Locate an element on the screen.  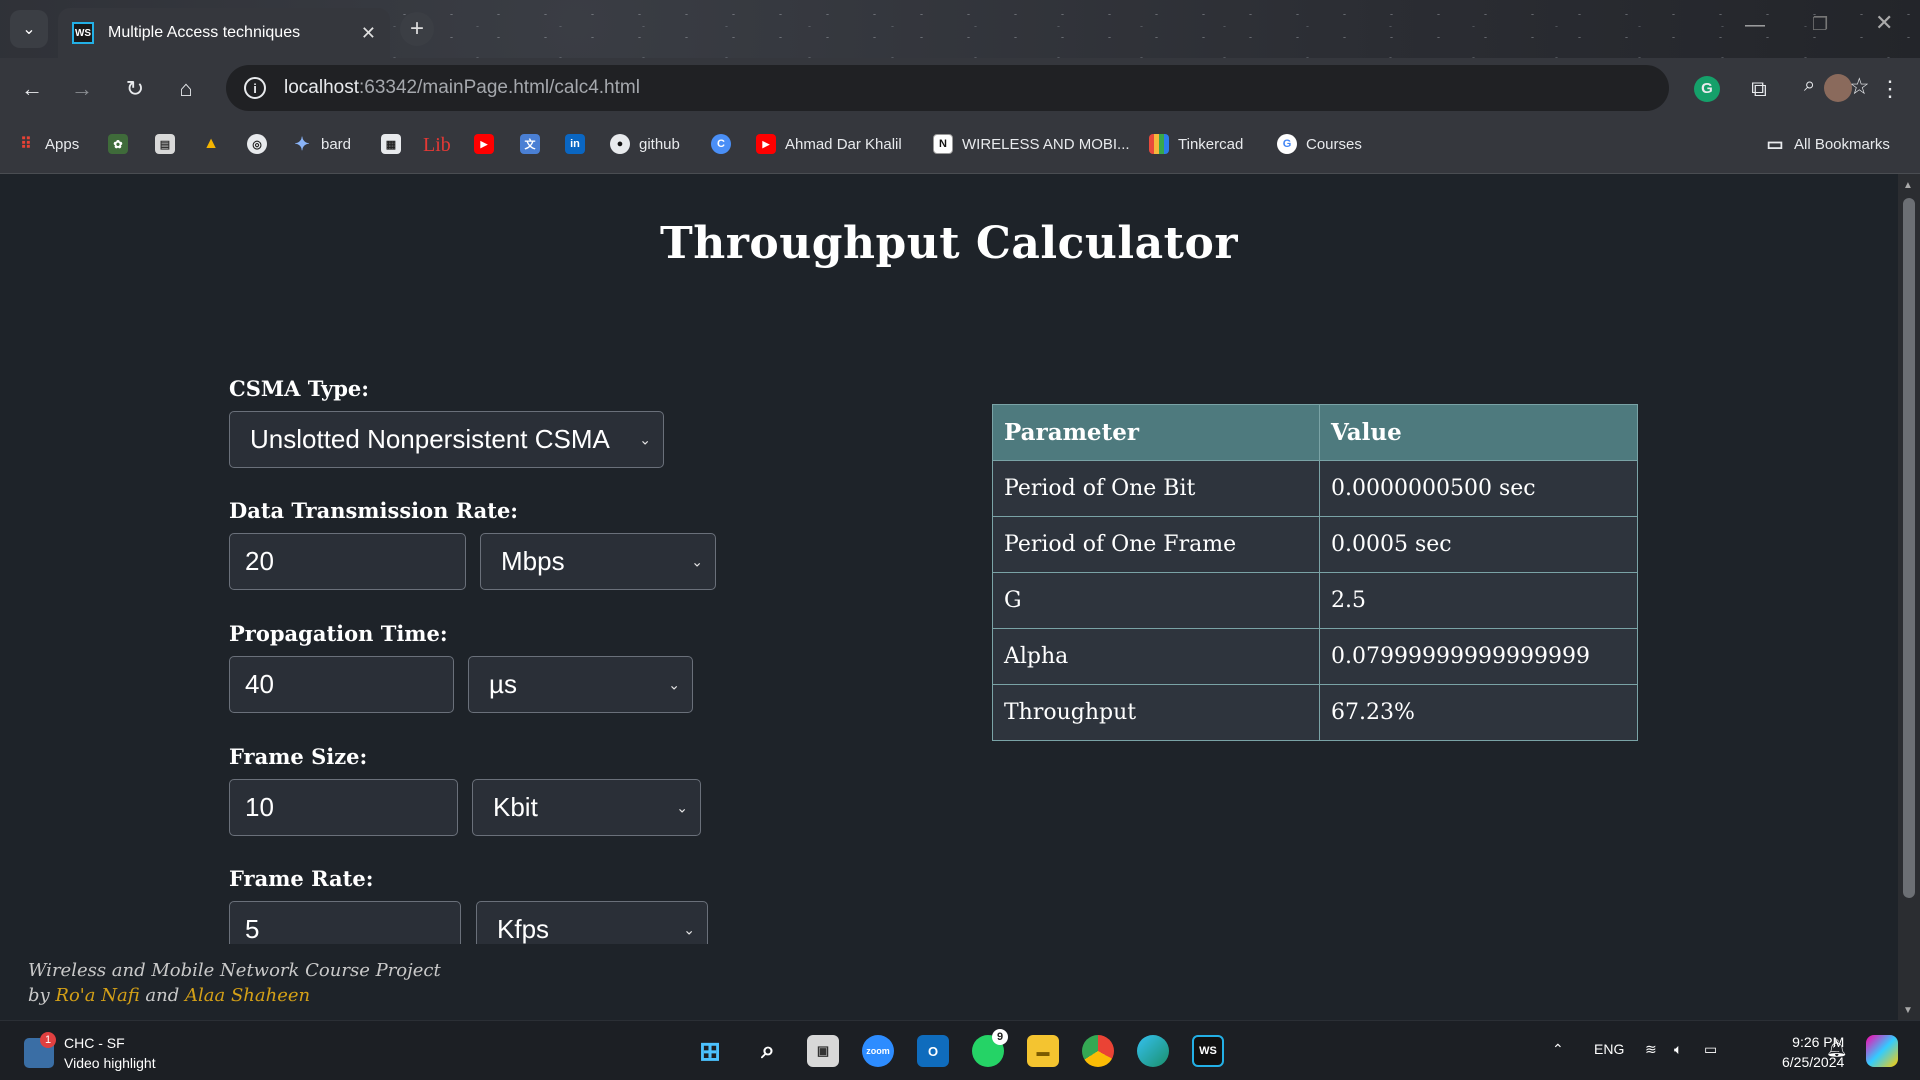
document-icon: ▤ is located at coordinates (165, 144).